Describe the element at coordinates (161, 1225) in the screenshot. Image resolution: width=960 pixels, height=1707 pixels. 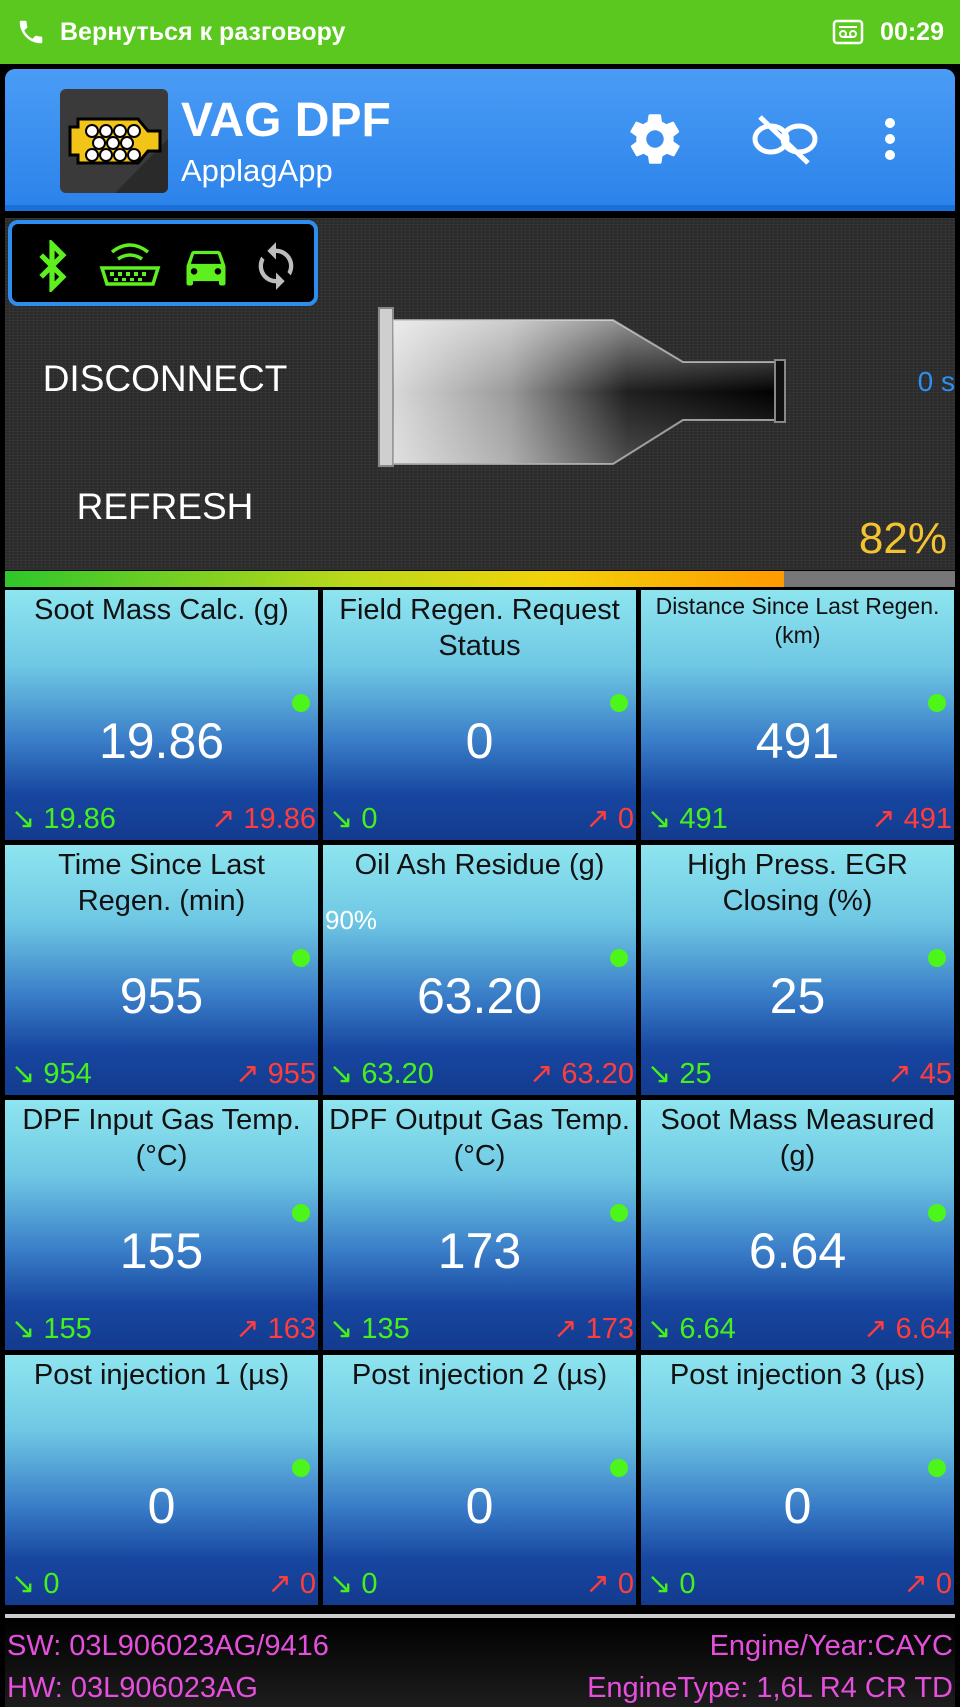
I see `parameter-tile: DPF Input Gas Temp. (°C) 155 ↘ 155 ↗ 163` at that location.